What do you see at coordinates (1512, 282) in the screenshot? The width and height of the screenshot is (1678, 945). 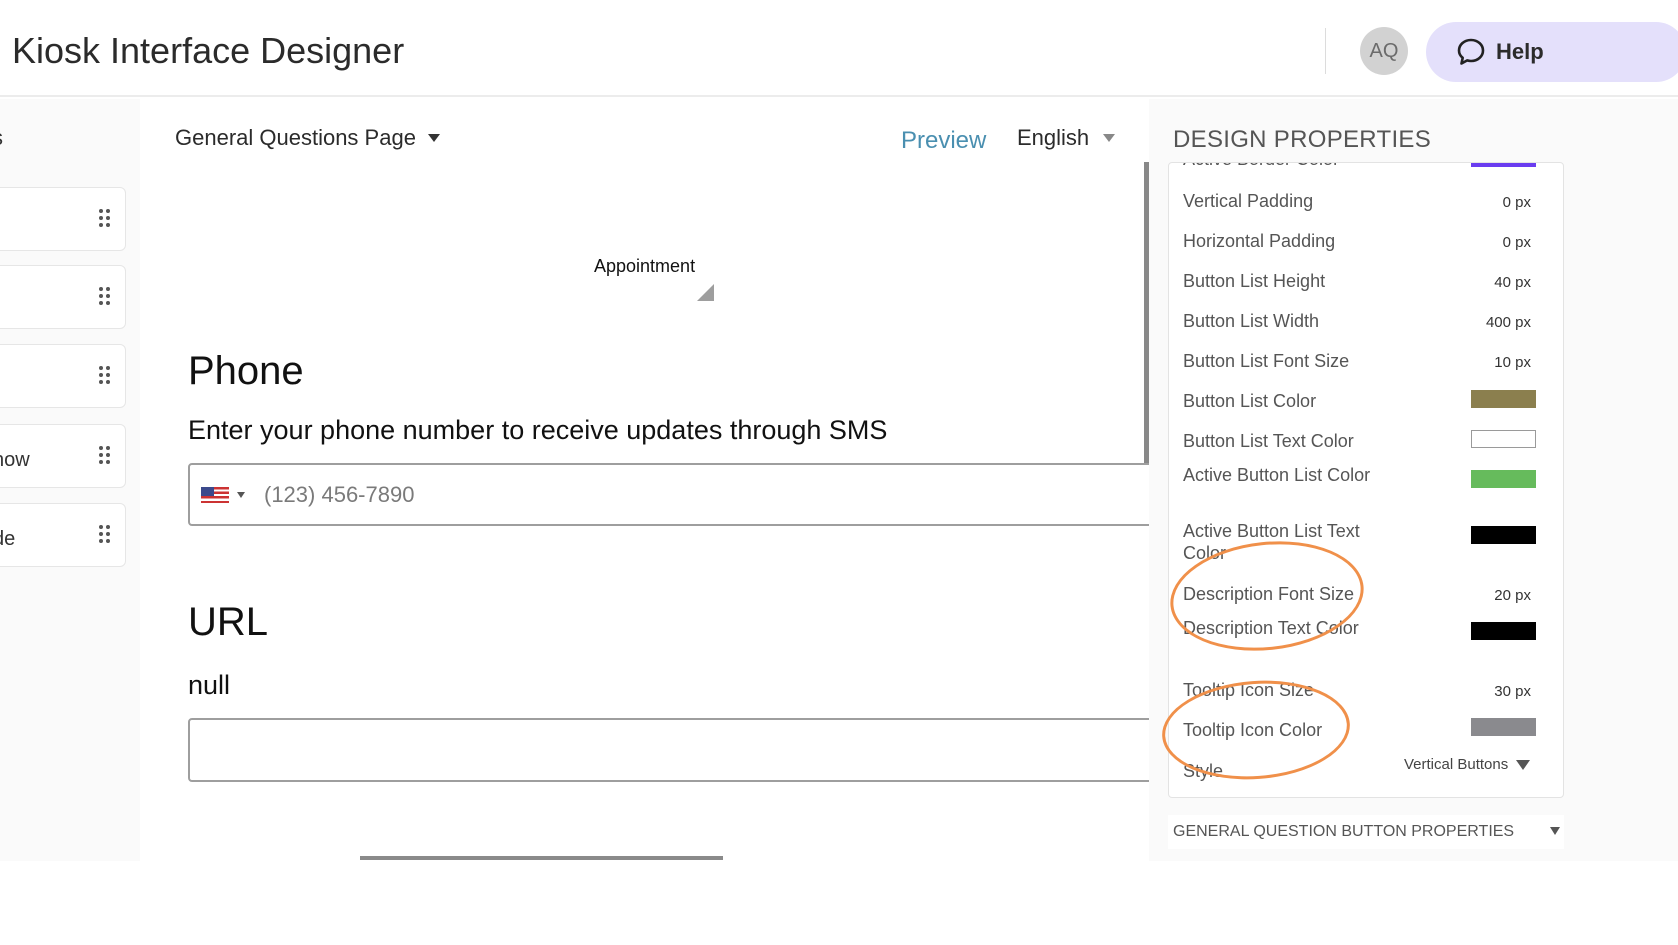 I see `prop-value-button-list-height: 40 px` at bounding box center [1512, 282].